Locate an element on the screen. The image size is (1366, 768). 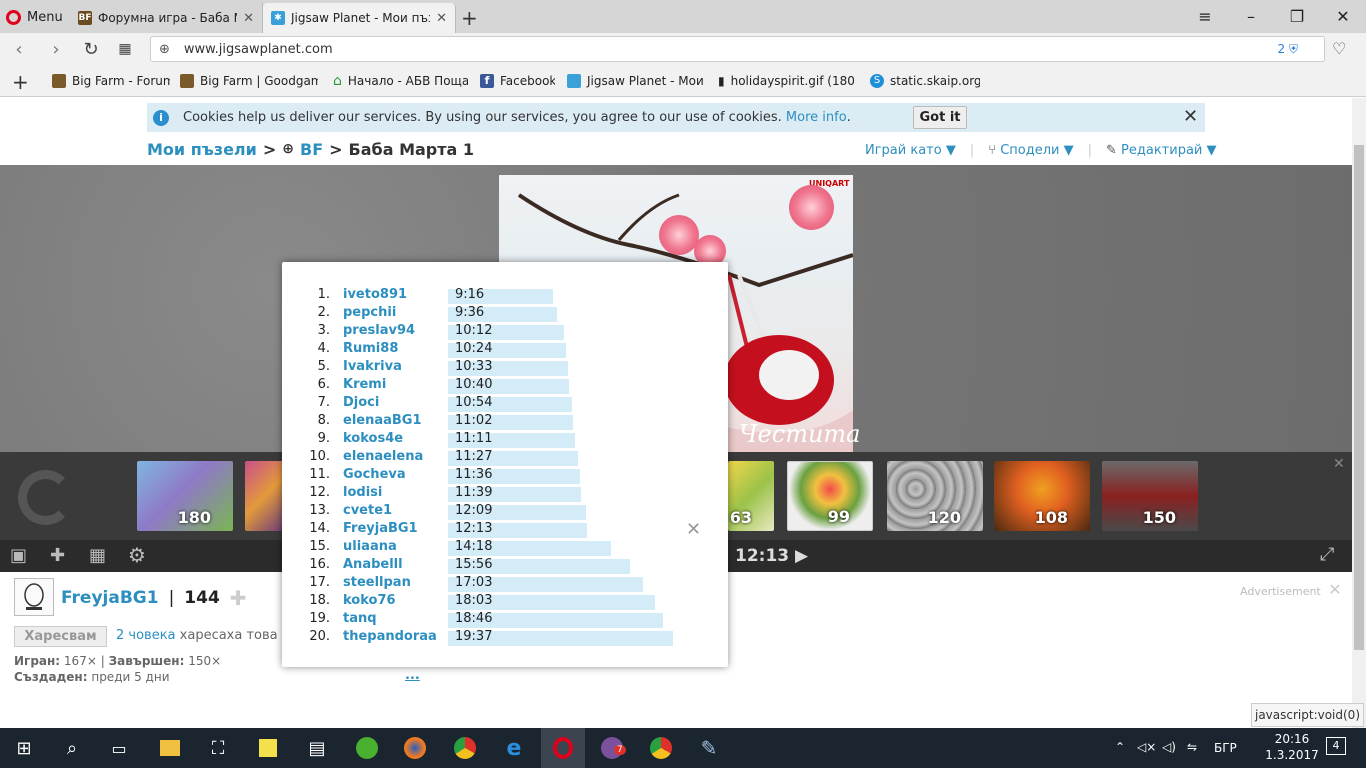
my-puzzles-link: Мои пъзели is located at coordinates (202, 149).